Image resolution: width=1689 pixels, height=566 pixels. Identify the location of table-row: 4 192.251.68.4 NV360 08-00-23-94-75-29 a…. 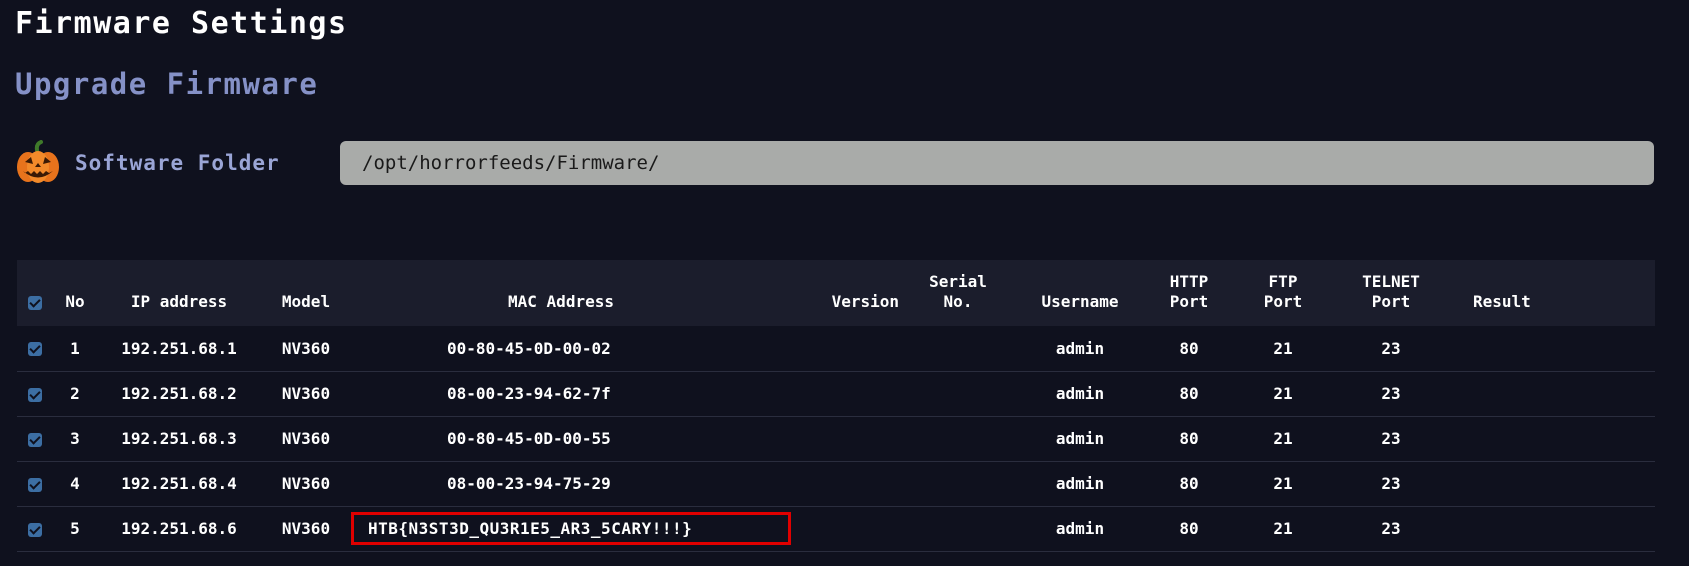
(836, 483).